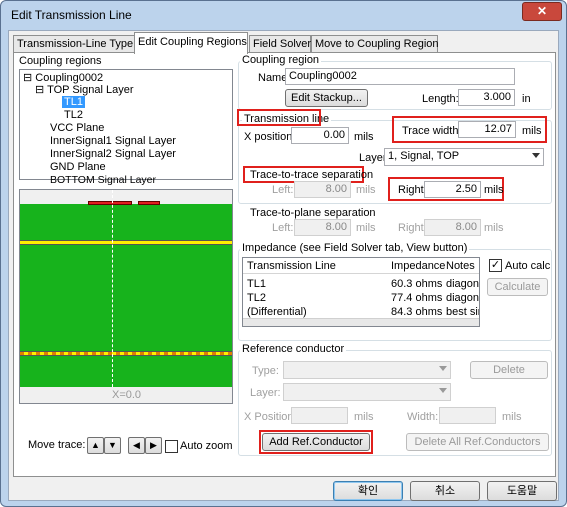 This screenshot has height=507, width=567. What do you see at coordinates (57, 445) in the screenshot?
I see `move-trace-label: Move trace:` at bounding box center [57, 445].